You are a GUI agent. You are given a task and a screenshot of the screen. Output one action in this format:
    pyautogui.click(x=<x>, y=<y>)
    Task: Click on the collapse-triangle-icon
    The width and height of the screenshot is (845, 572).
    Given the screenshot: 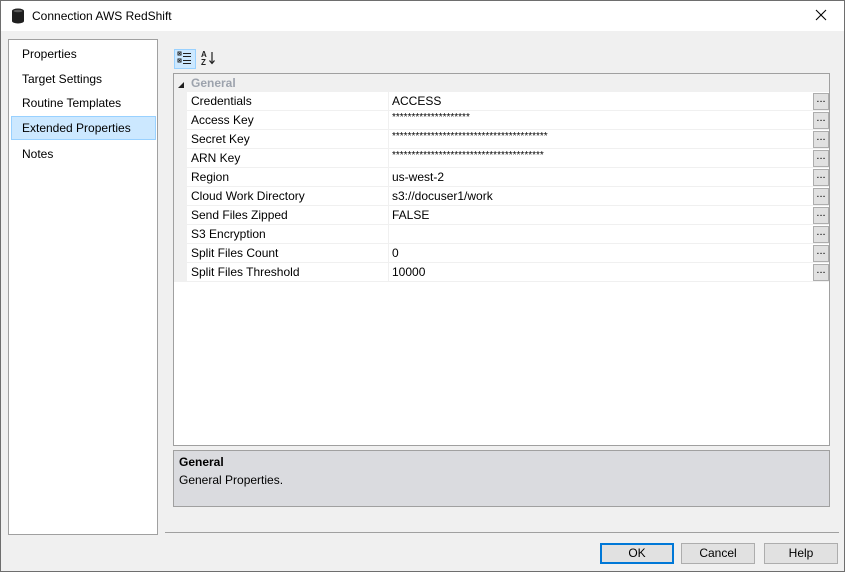 What is the action you would take?
    pyautogui.click(x=181, y=83)
    